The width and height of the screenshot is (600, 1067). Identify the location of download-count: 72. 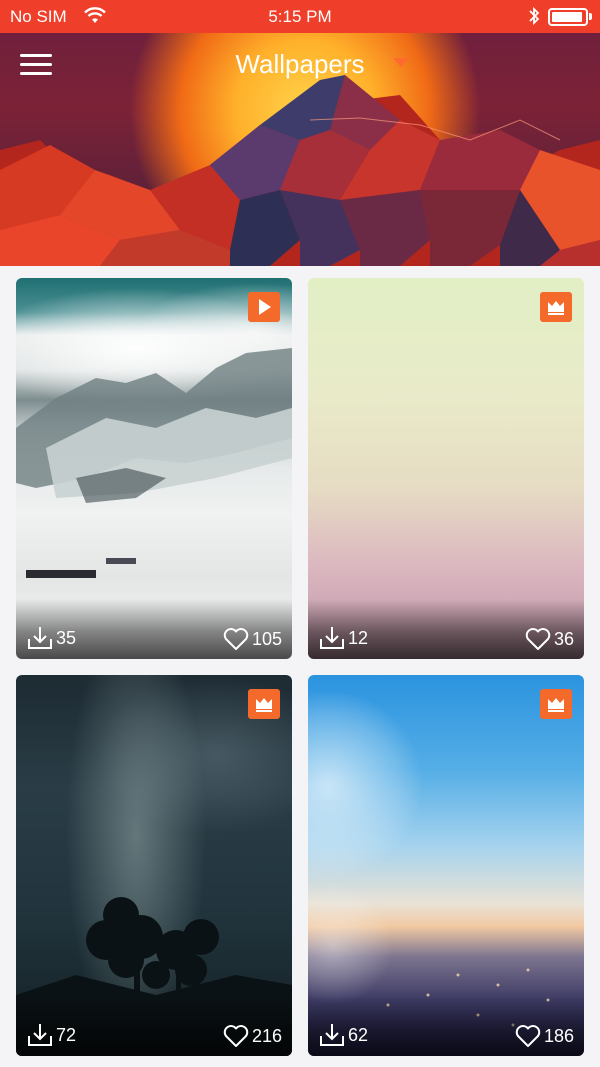
(51, 1035).